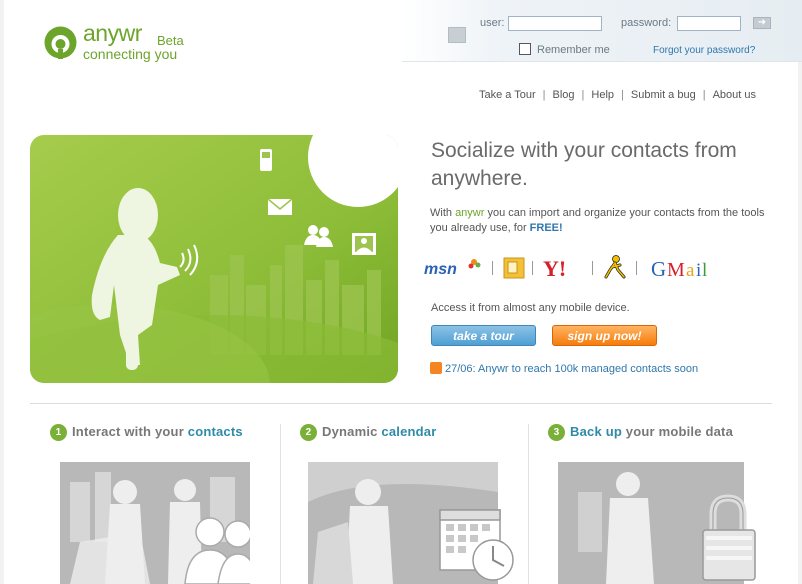 This screenshot has height=584, width=802. What do you see at coordinates (530, 308) in the screenshot?
I see `mobile-access-text: Access it from almost any mobile device.` at bounding box center [530, 308].